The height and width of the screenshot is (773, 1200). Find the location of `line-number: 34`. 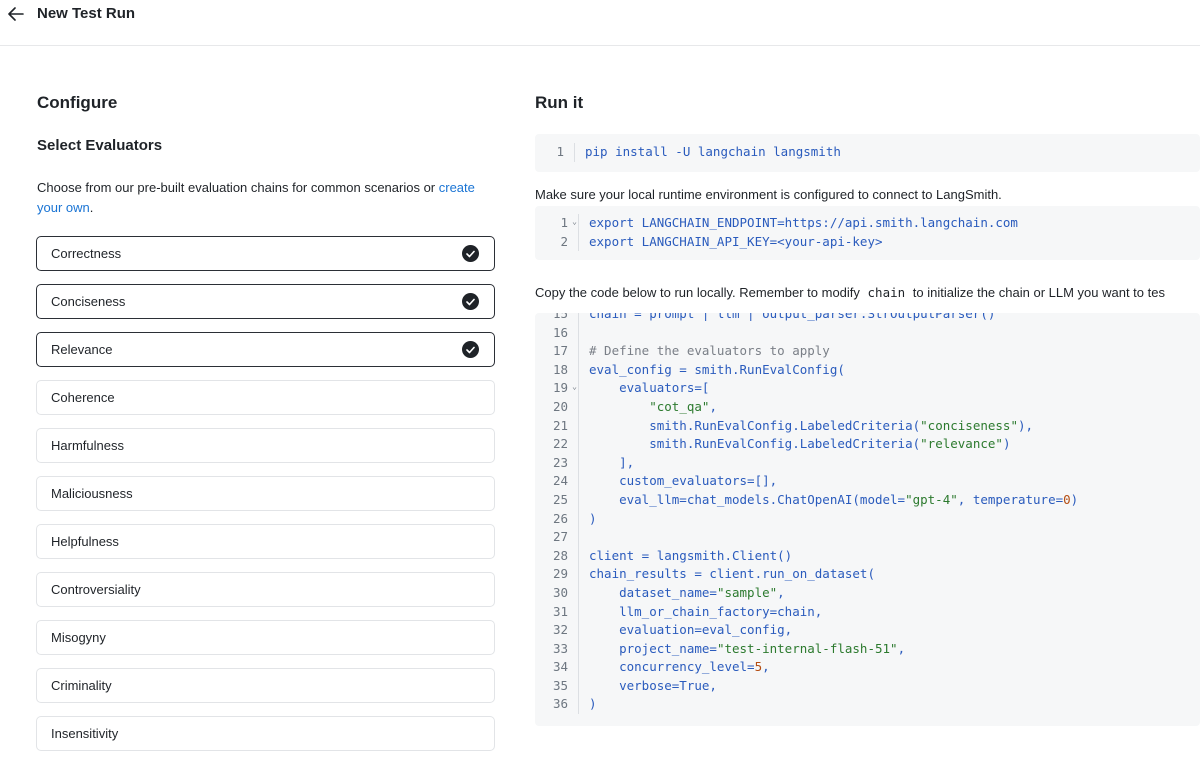

line-number: 34 is located at coordinates (557, 667).